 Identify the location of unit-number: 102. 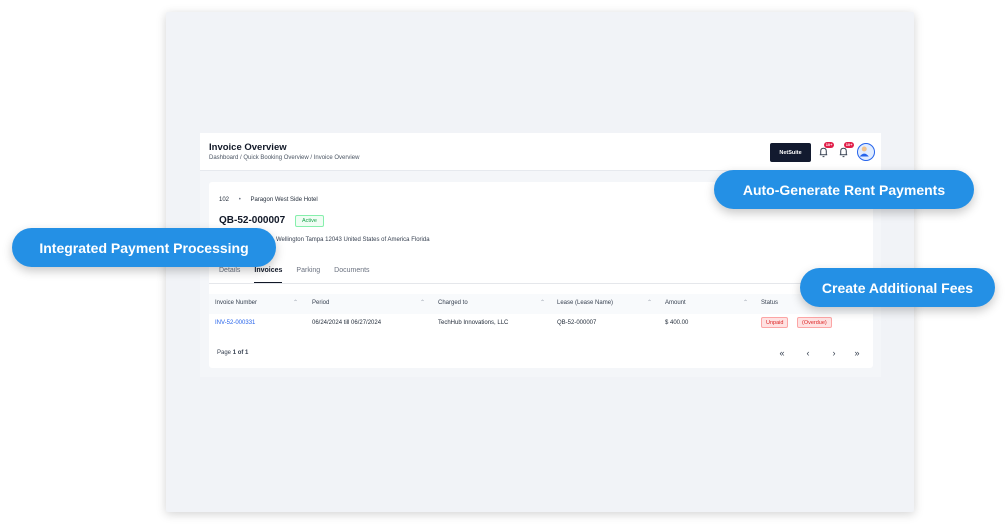
(224, 200).